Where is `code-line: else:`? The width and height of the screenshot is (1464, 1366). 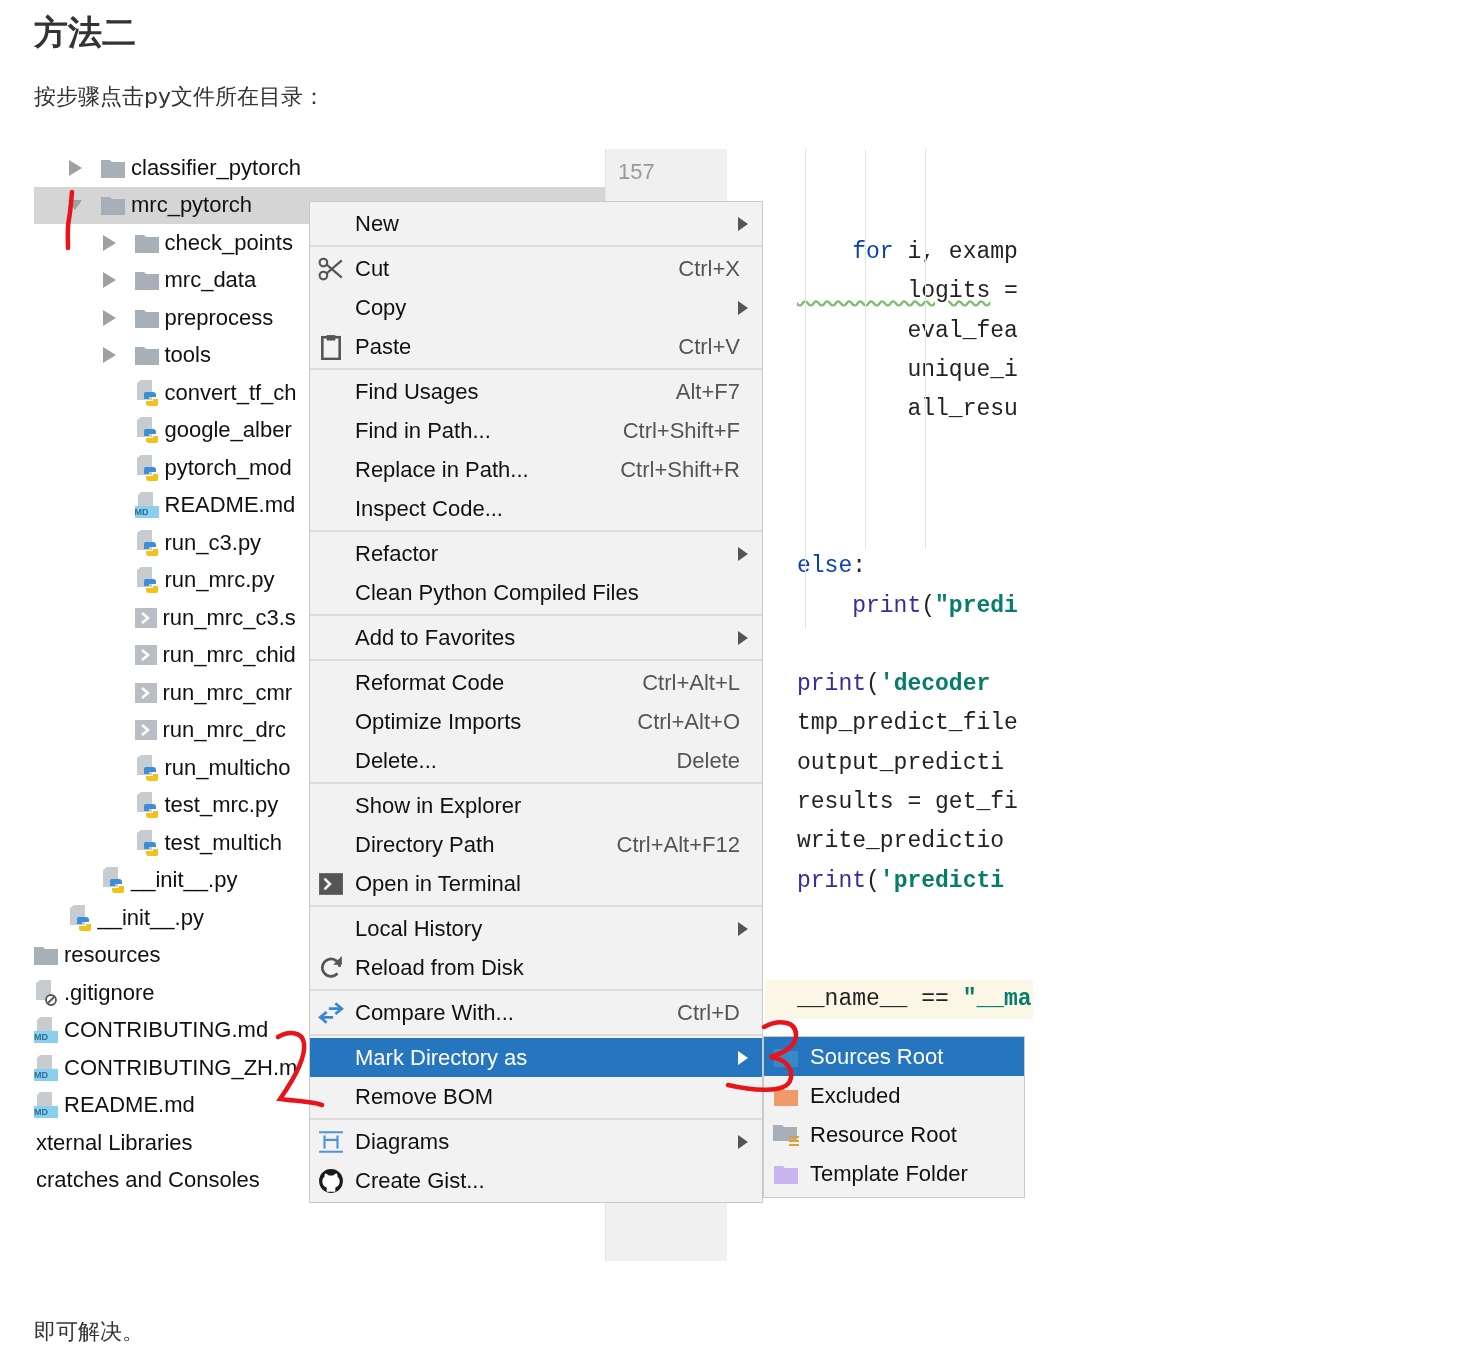 code-line: else: is located at coordinates (832, 567).